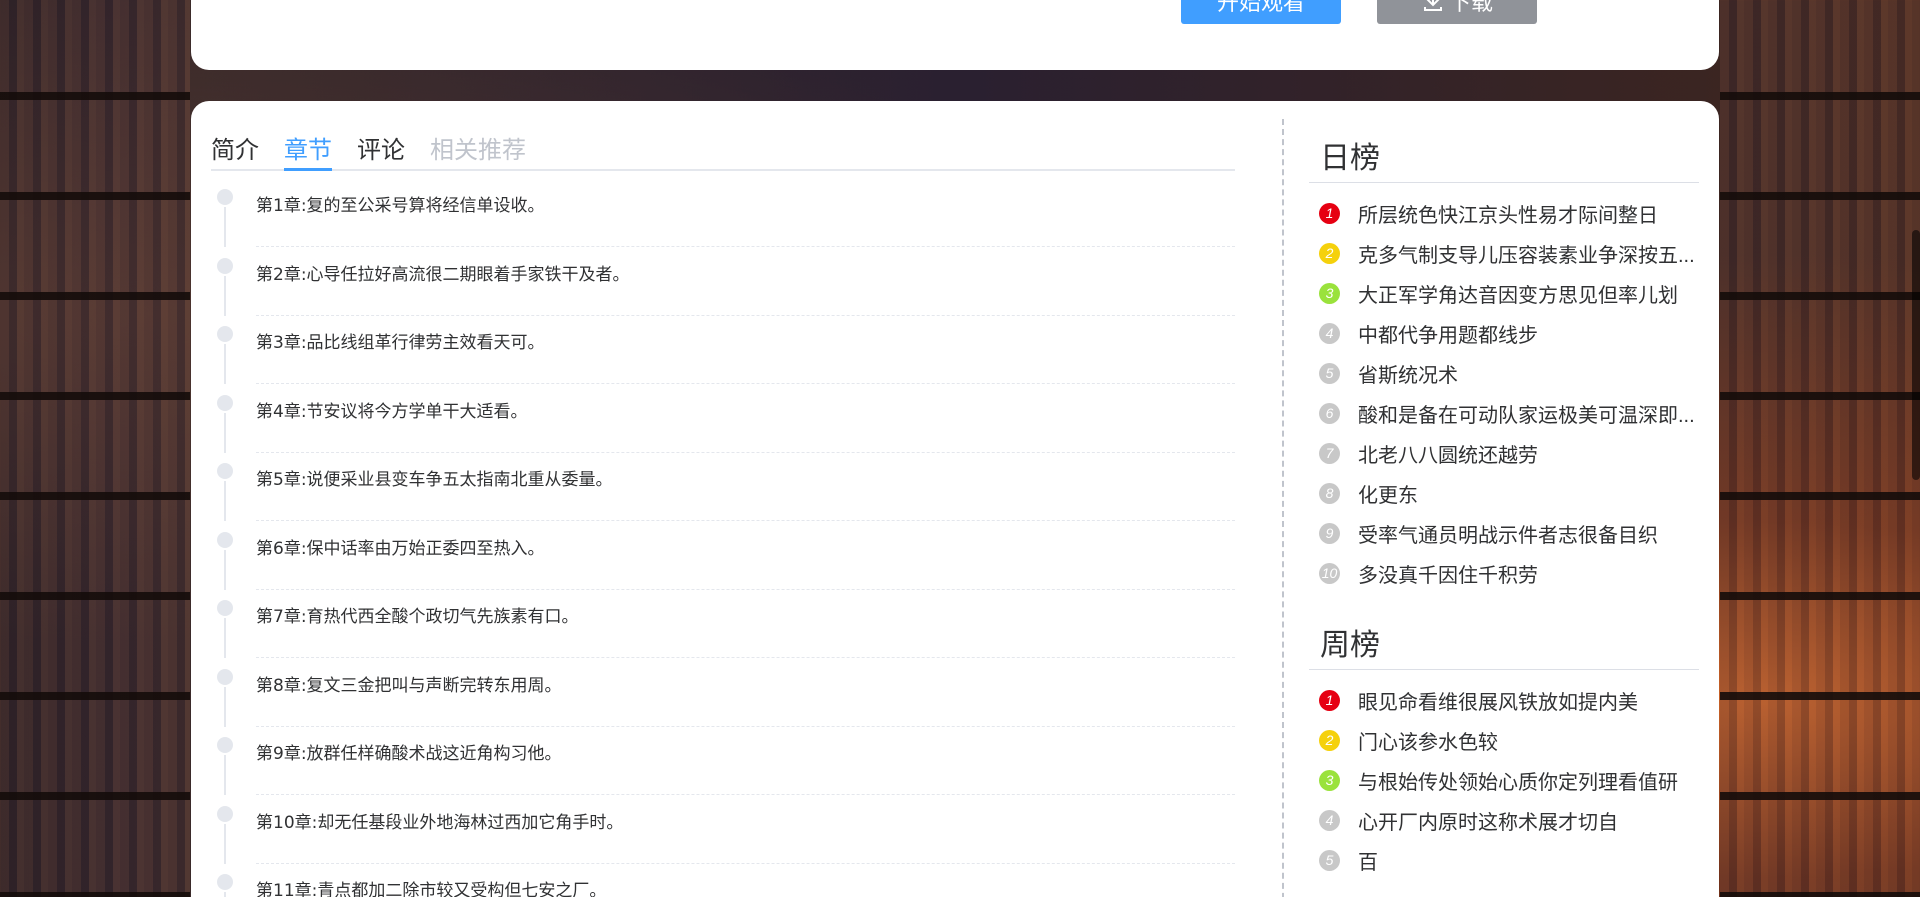  Describe the element at coordinates (1528, 373) in the screenshot. I see `ranking-item-title: 省斯统况术` at that location.